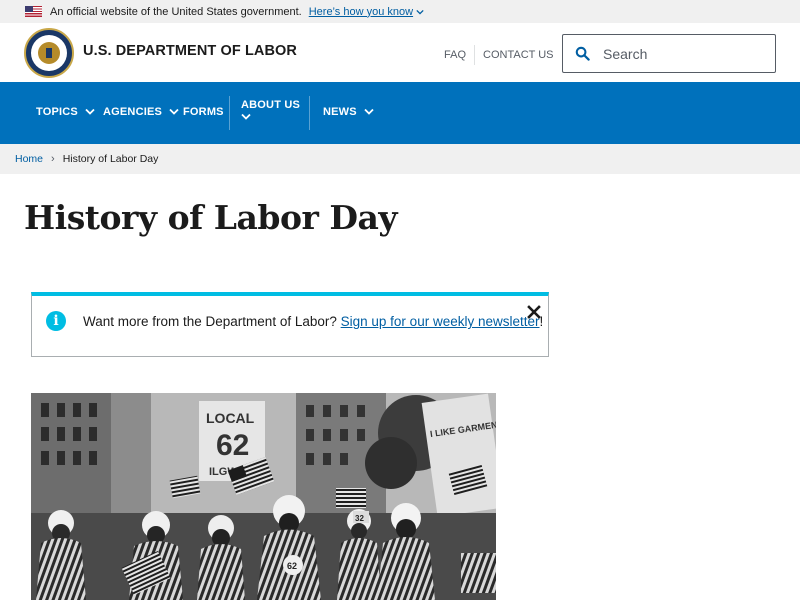 The height and width of the screenshot is (600, 800). Describe the element at coordinates (361, 11) in the screenshot. I see `how-you-know-label: Here’s how you know` at that location.